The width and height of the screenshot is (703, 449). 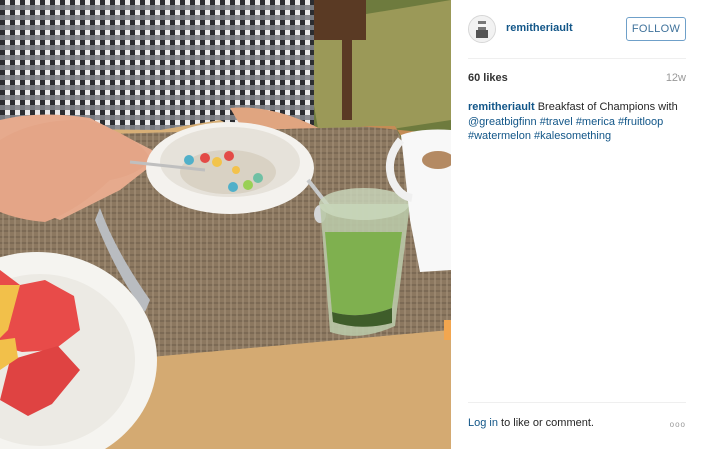 What do you see at coordinates (640, 122) in the screenshot?
I see `hashtag-link: #fruitloop` at bounding box center [640, 122].